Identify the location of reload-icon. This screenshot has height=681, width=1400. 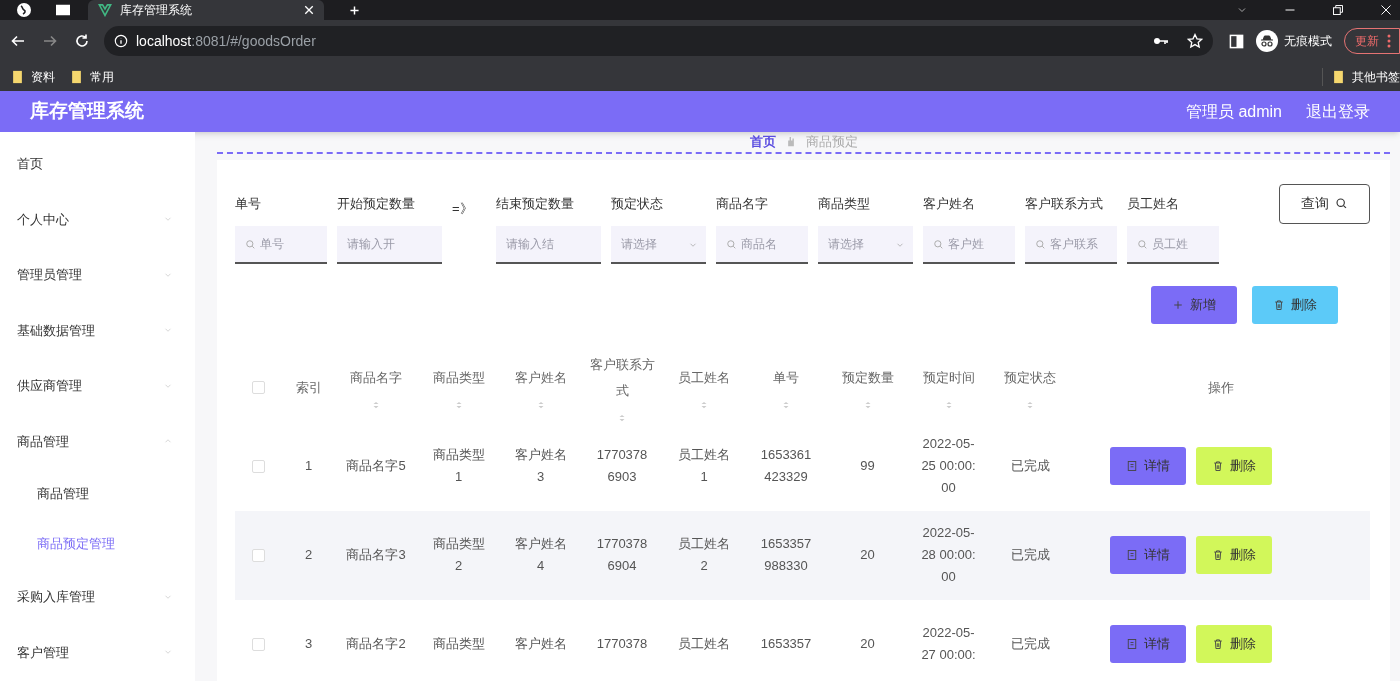
(82, 41).